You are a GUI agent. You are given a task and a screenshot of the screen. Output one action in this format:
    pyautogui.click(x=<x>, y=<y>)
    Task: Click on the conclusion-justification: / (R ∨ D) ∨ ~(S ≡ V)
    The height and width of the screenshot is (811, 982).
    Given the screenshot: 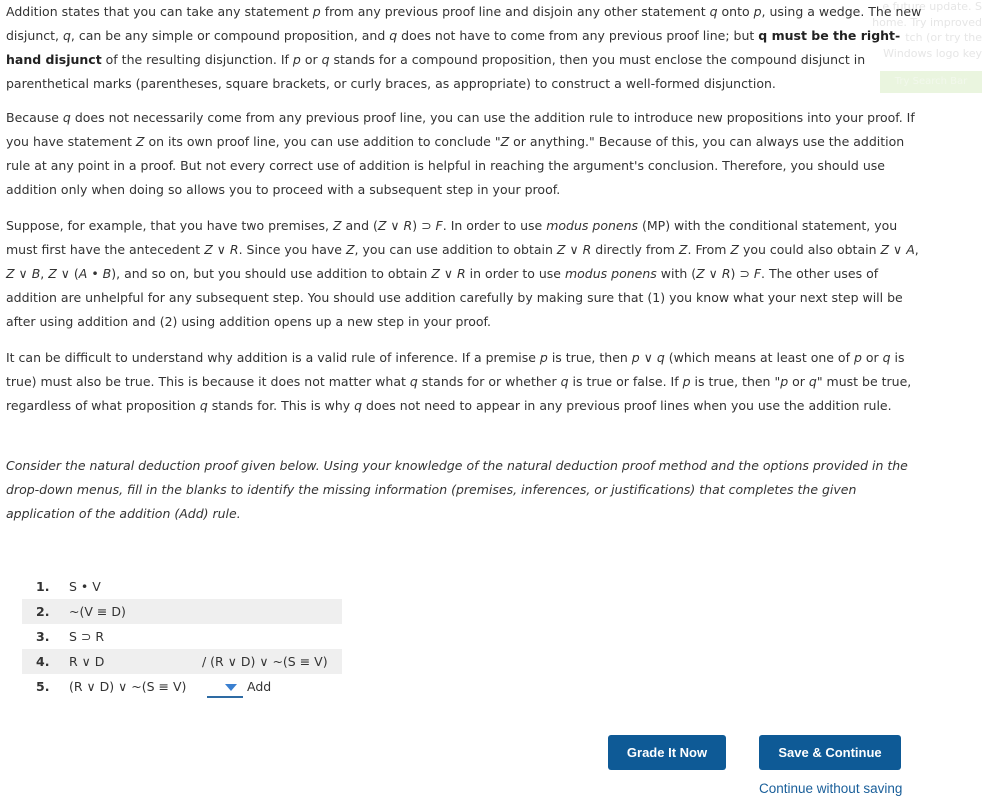 What is the action you would take?
    pyautogui.click(x=265, y=661)
    